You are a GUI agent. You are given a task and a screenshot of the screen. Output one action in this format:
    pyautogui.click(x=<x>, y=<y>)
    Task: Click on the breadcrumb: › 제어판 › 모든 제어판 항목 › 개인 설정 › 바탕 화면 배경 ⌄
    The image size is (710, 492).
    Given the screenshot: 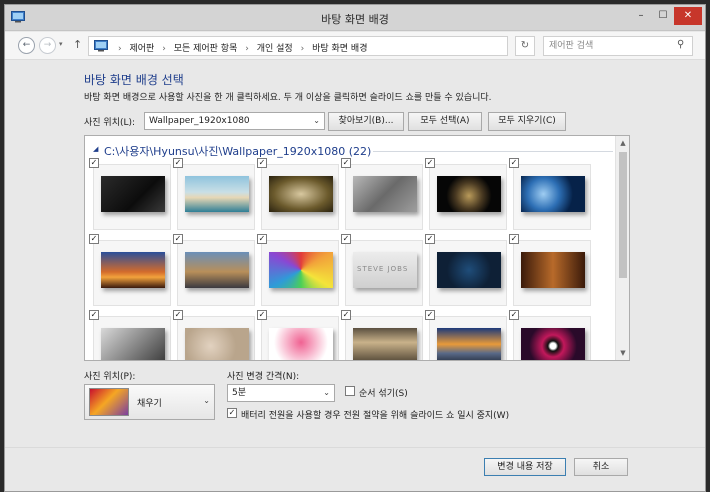 What is the action you would take?
    pyautogui.click(x=334, y=46)
    